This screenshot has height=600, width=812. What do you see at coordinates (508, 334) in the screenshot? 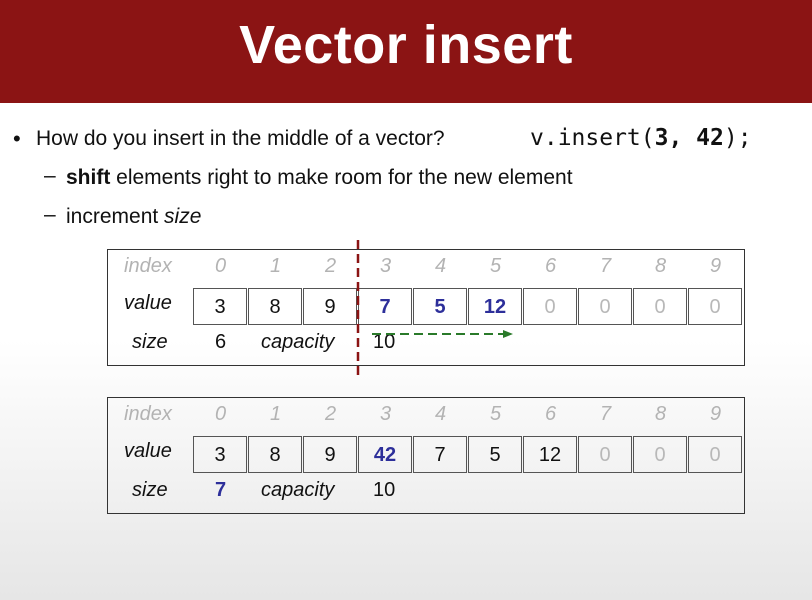
I see `shift-arrow-head` at bounding box center [508, 334].